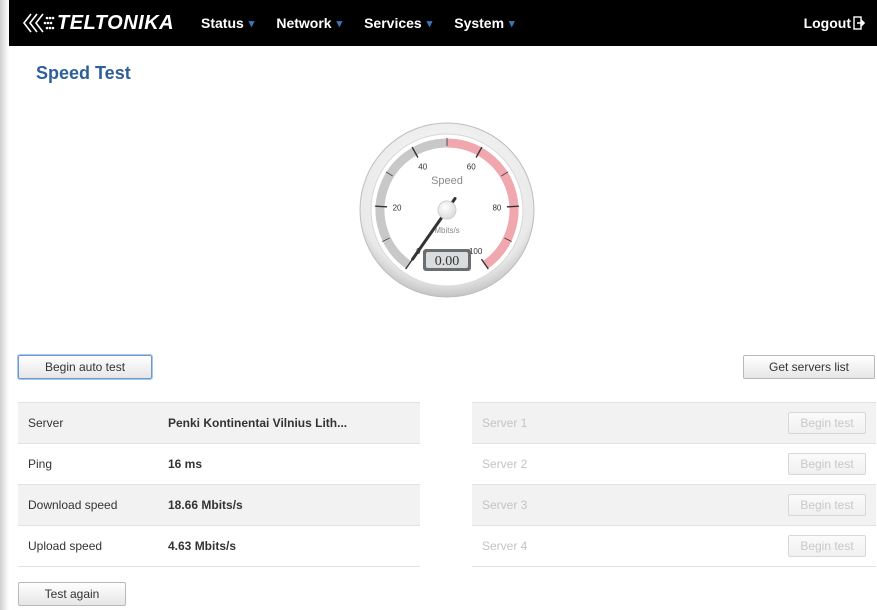  What do you see at coordinates (505, 505) in the screenshot?
I see `server-label: Server 3` at bounding box center [505, 505].